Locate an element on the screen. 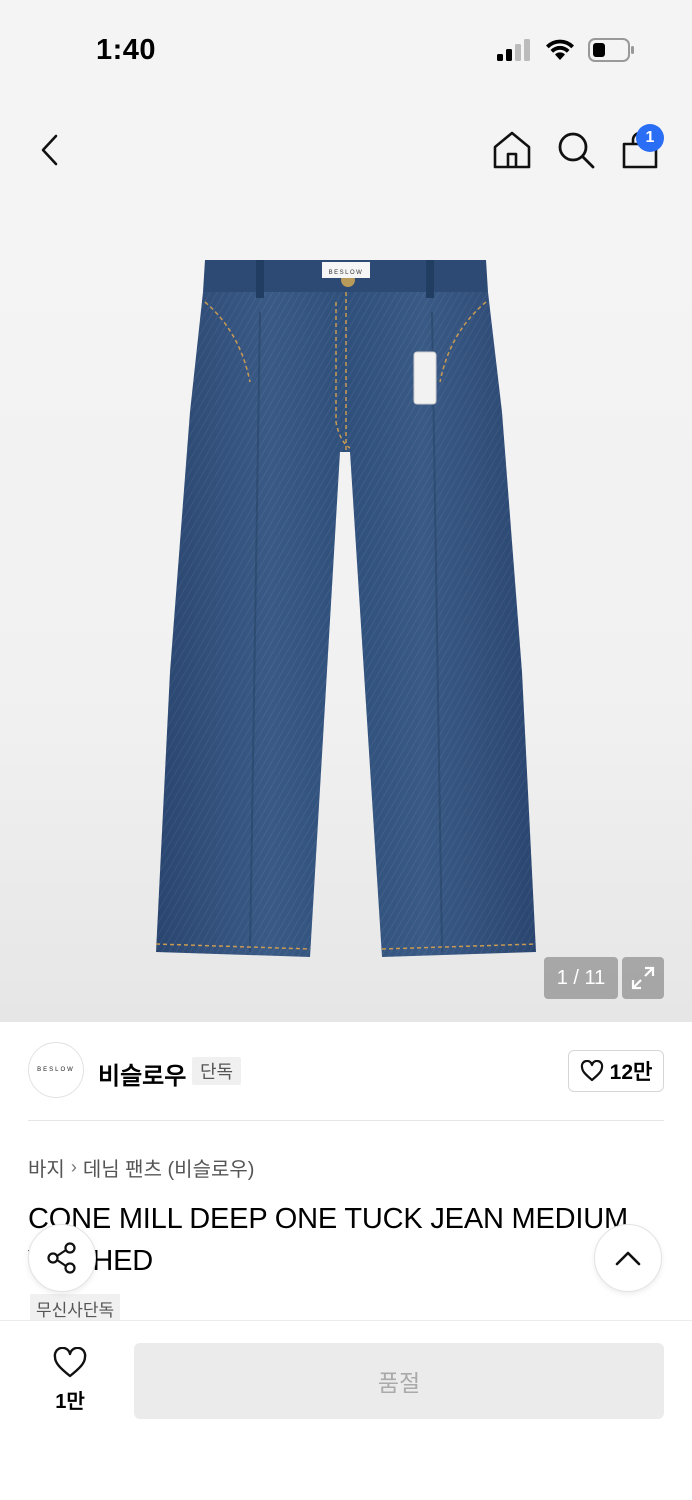  home-icon is located at coordinates (512, 150).